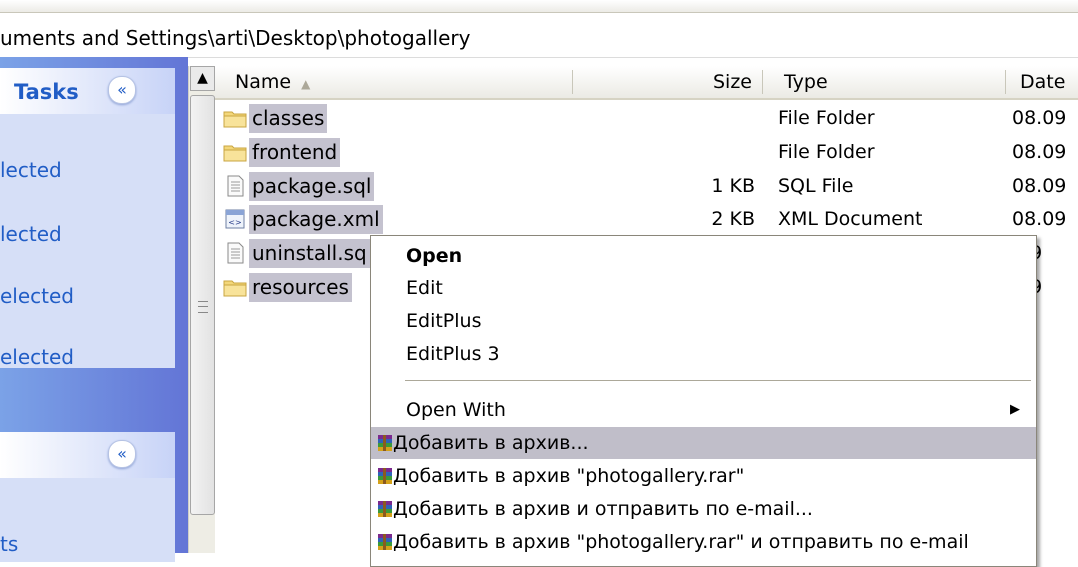 The width and height of the screenshot is (1078, 567). I want to click on column-type: Type, so click(806, 82).